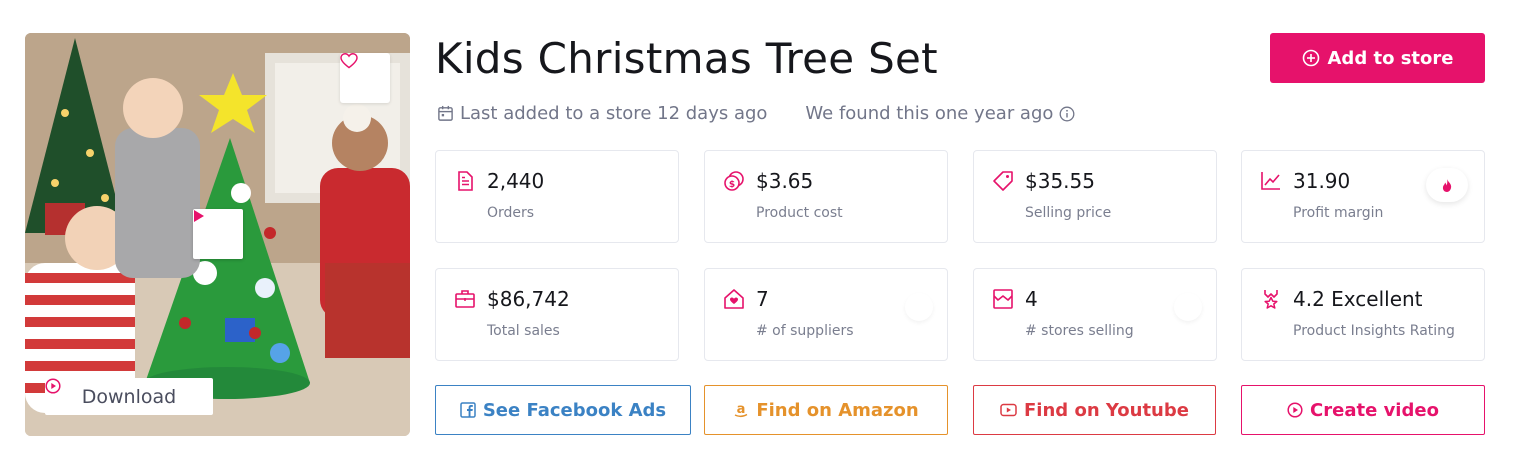 The image size is (1516, 452). What do you see at coordinates (1322, 181) in the screenshot?
I see `stat-value: 31.90` at bounding box center [1322, 181].